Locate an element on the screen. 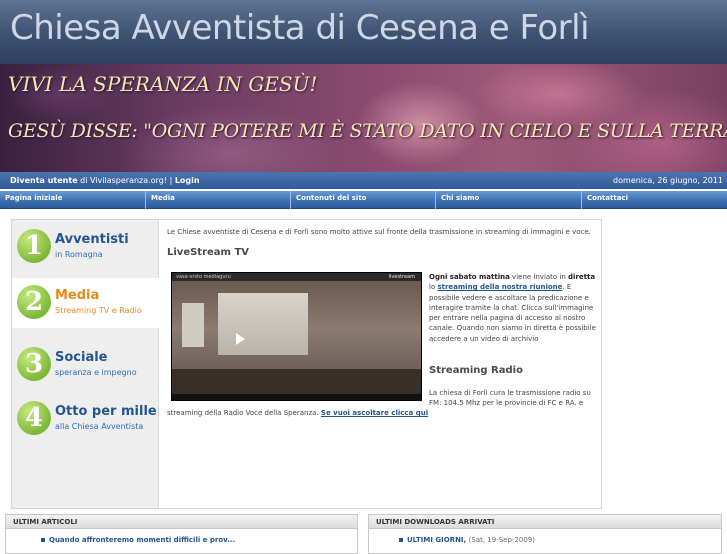  video-frame is located at coordinates (296, 340).